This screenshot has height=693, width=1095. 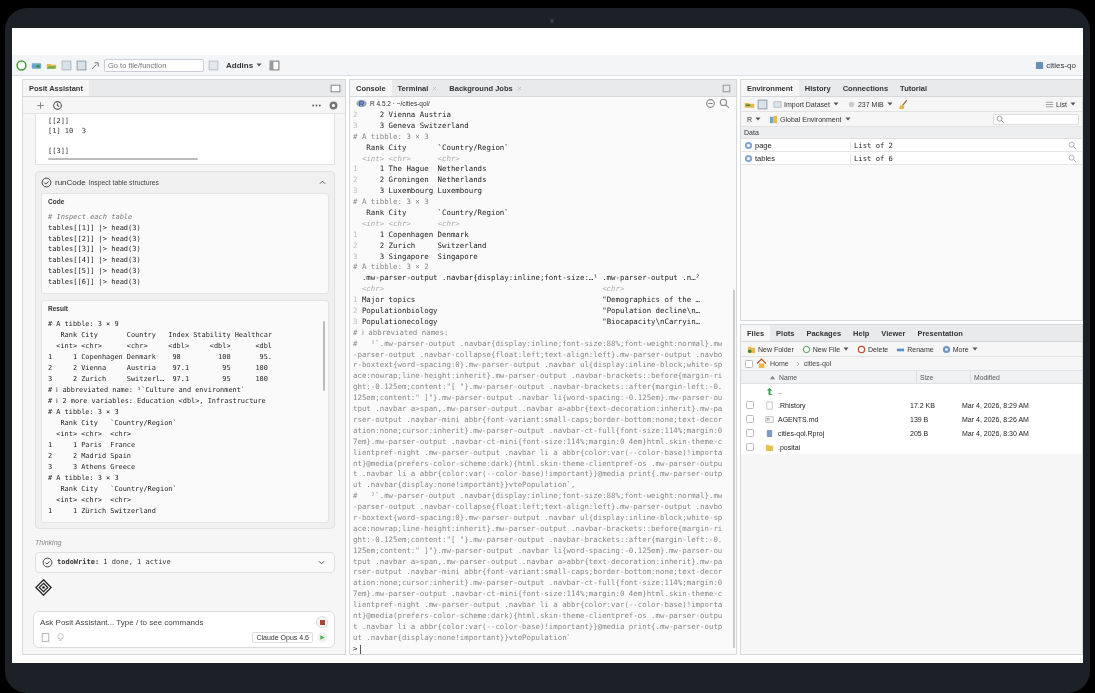 I want to click on assistant-logo-icon, so click(x=43, y=587).